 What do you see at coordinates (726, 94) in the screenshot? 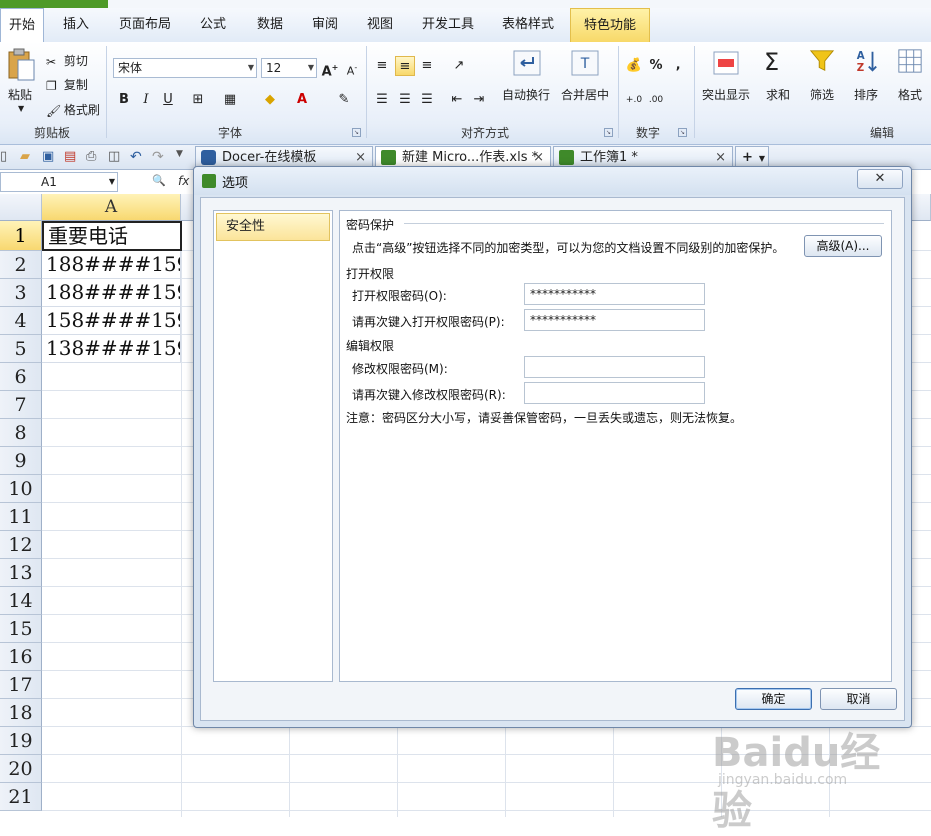
I see `highlight-button: 突出显示` at bounding box center [726, 94].